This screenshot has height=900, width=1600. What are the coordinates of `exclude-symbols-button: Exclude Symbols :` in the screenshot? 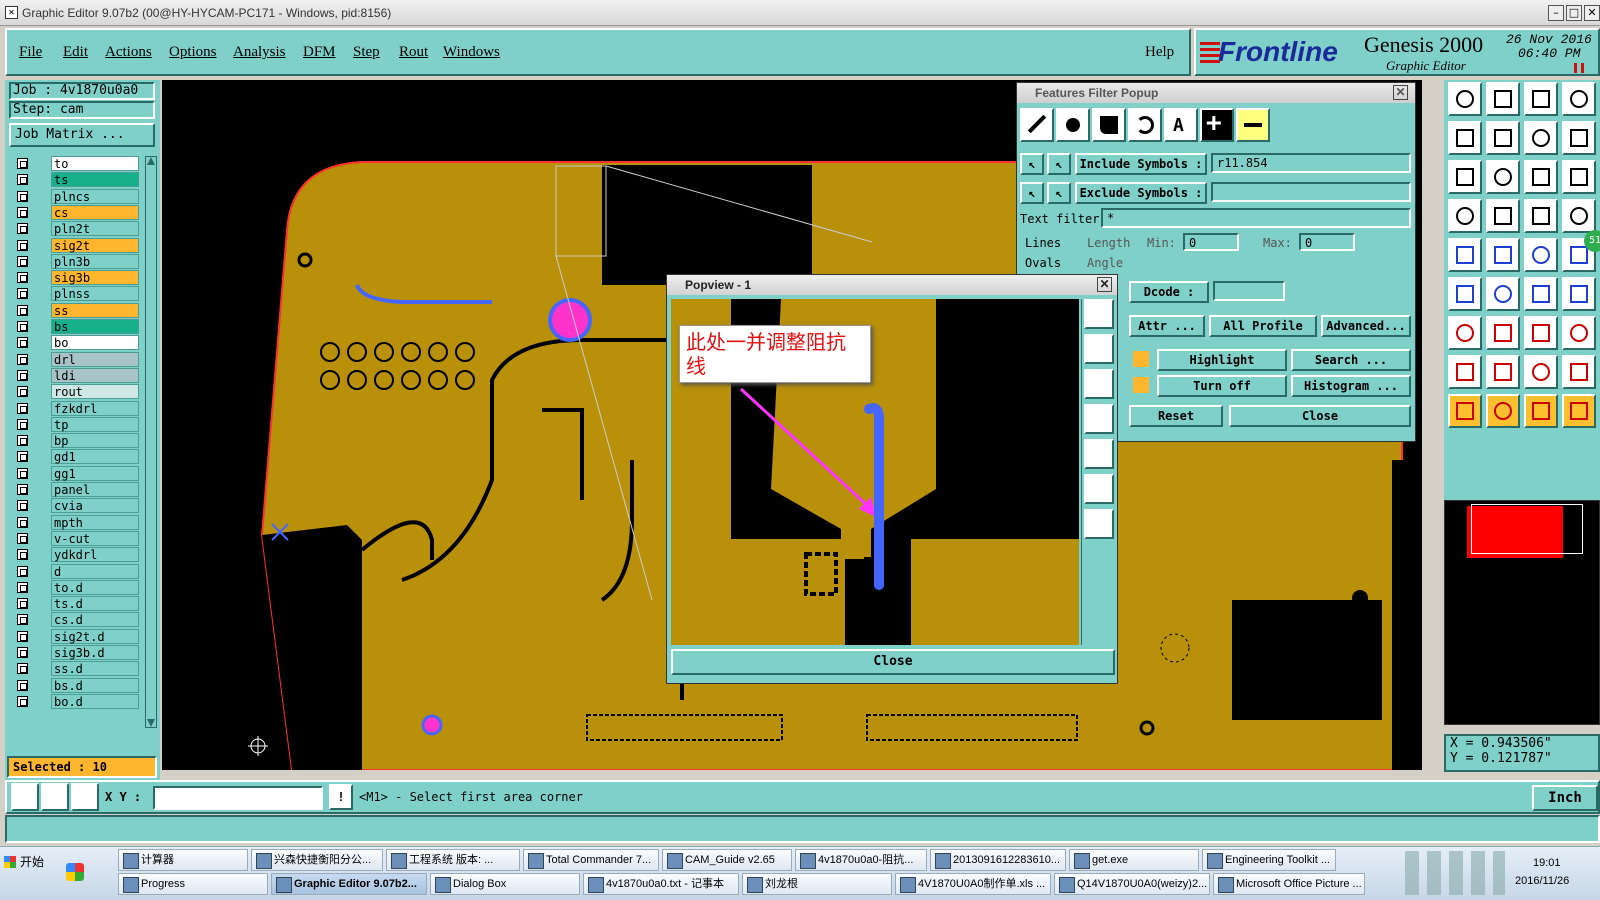 It's located at (1141, 193).